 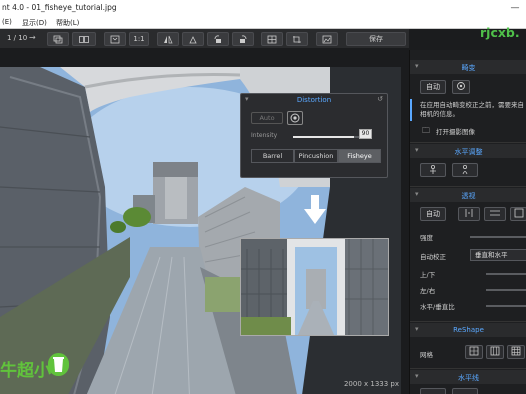 What do you see at coordinates (426, 130) in the screenshot?
I see `folder-icon: 🗀` at bounding box center [426, 130].